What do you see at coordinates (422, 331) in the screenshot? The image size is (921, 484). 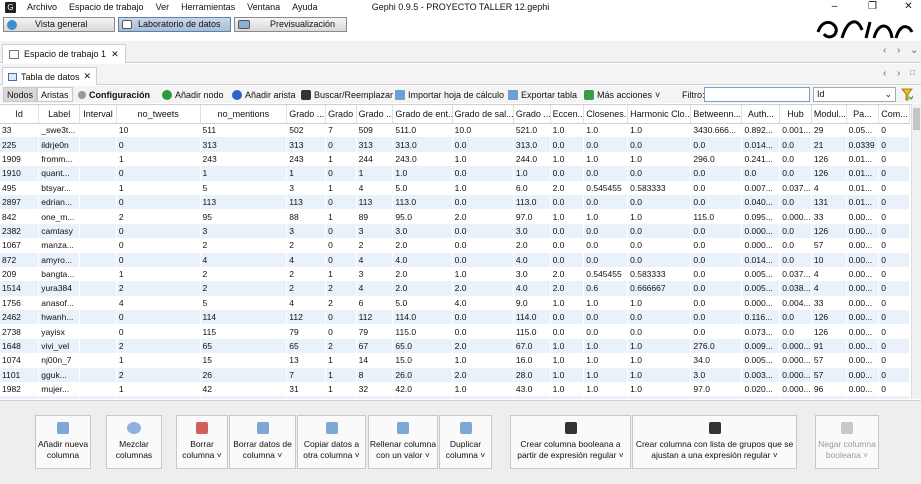 I see `table-cell: 115.0` at bounding box center [422, 331].